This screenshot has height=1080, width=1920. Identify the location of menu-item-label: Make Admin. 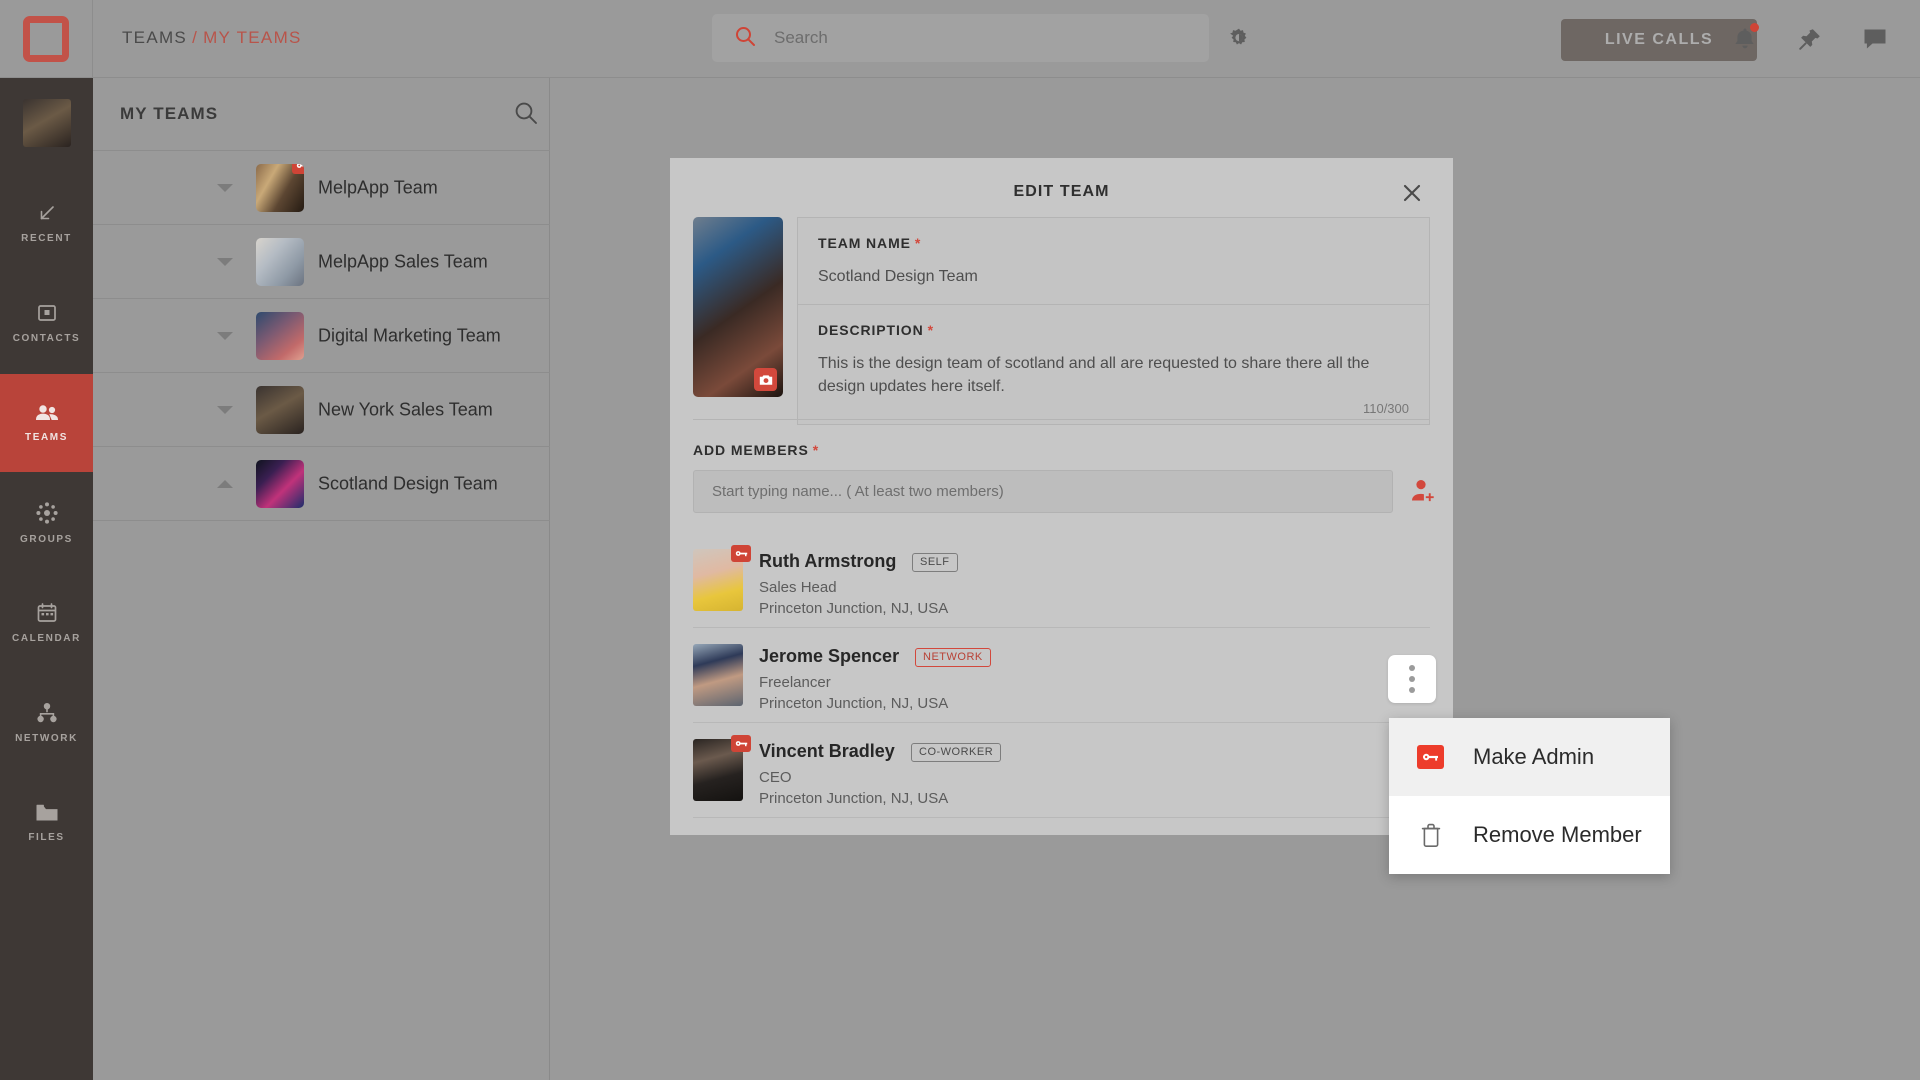
(1534, 756).